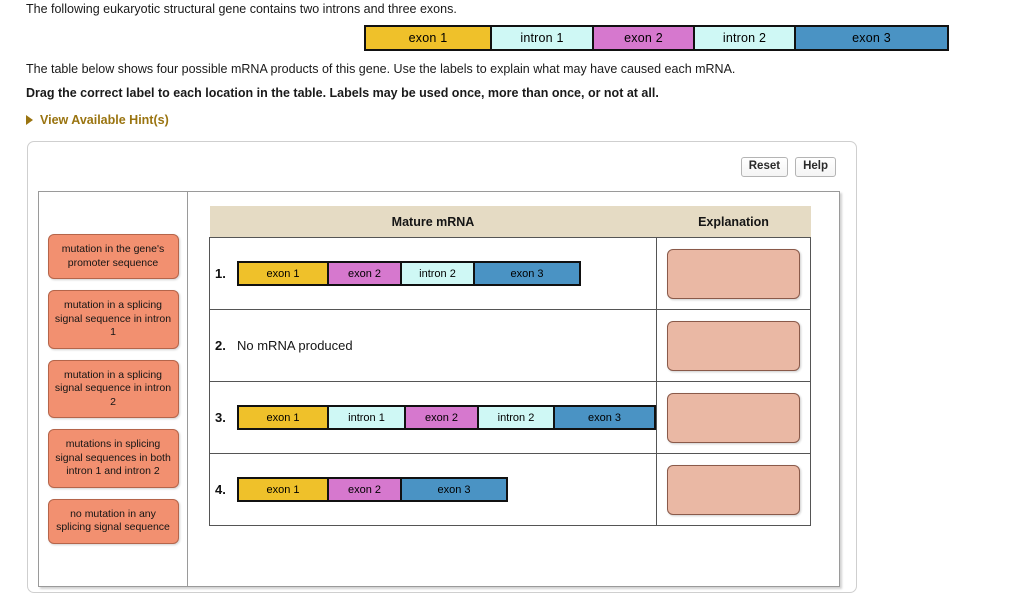  I want to click on row-number: 4., so click(220, 489).